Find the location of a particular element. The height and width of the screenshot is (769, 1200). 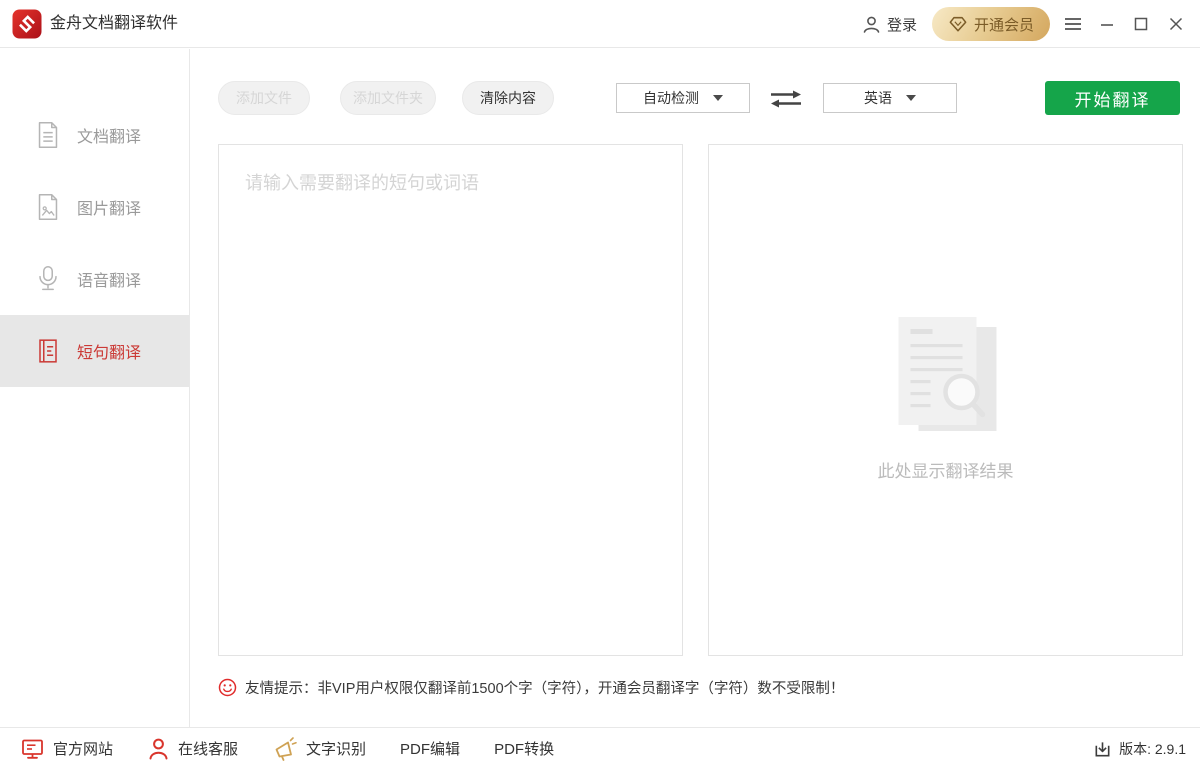

footer-link-label: PDF编辑 is located at coordinates (430, 749).